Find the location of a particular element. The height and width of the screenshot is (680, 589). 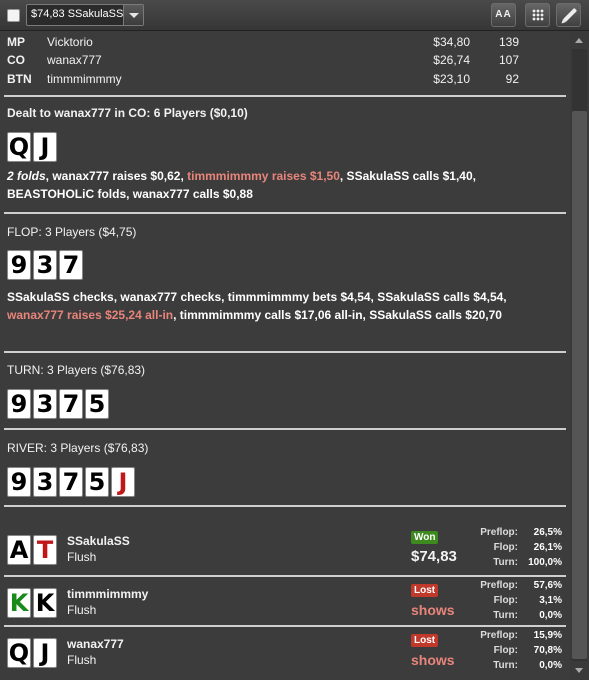

player-position: BTN is located at coordinates (19, 79).